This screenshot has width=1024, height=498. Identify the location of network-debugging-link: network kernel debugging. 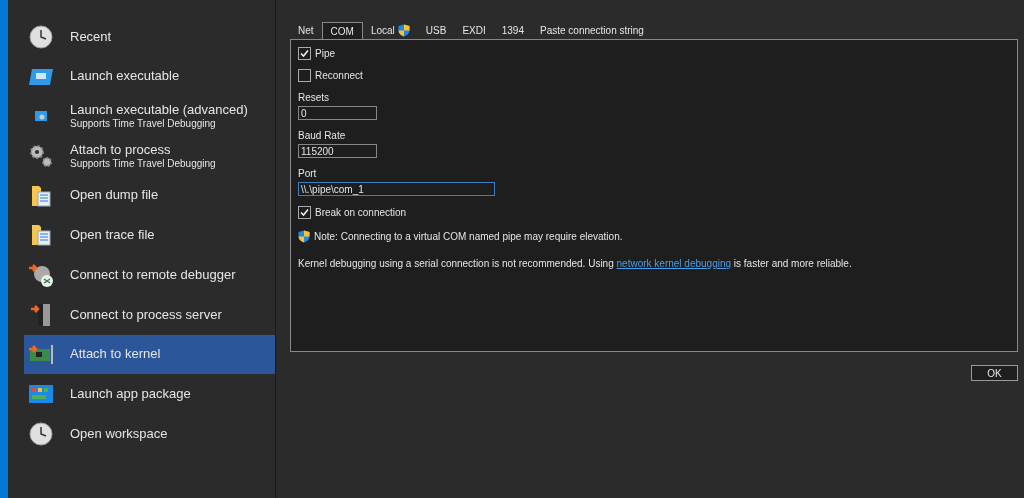
(674, 263).